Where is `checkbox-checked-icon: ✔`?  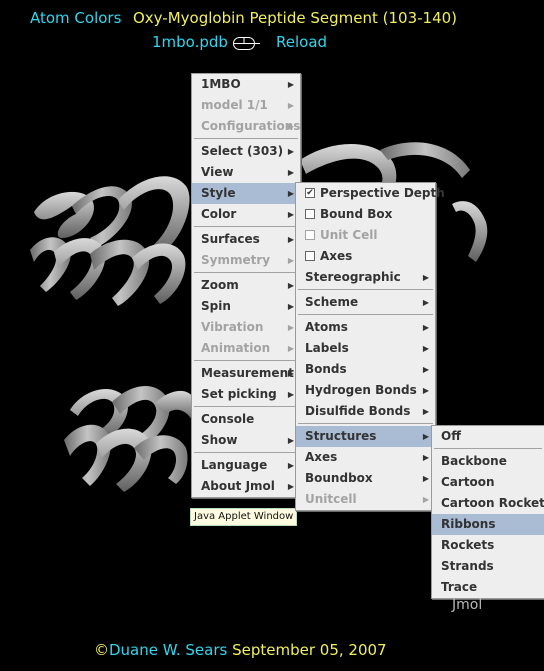
checkbox-checked-icon: ✔ is located at coordinates (310, 192).